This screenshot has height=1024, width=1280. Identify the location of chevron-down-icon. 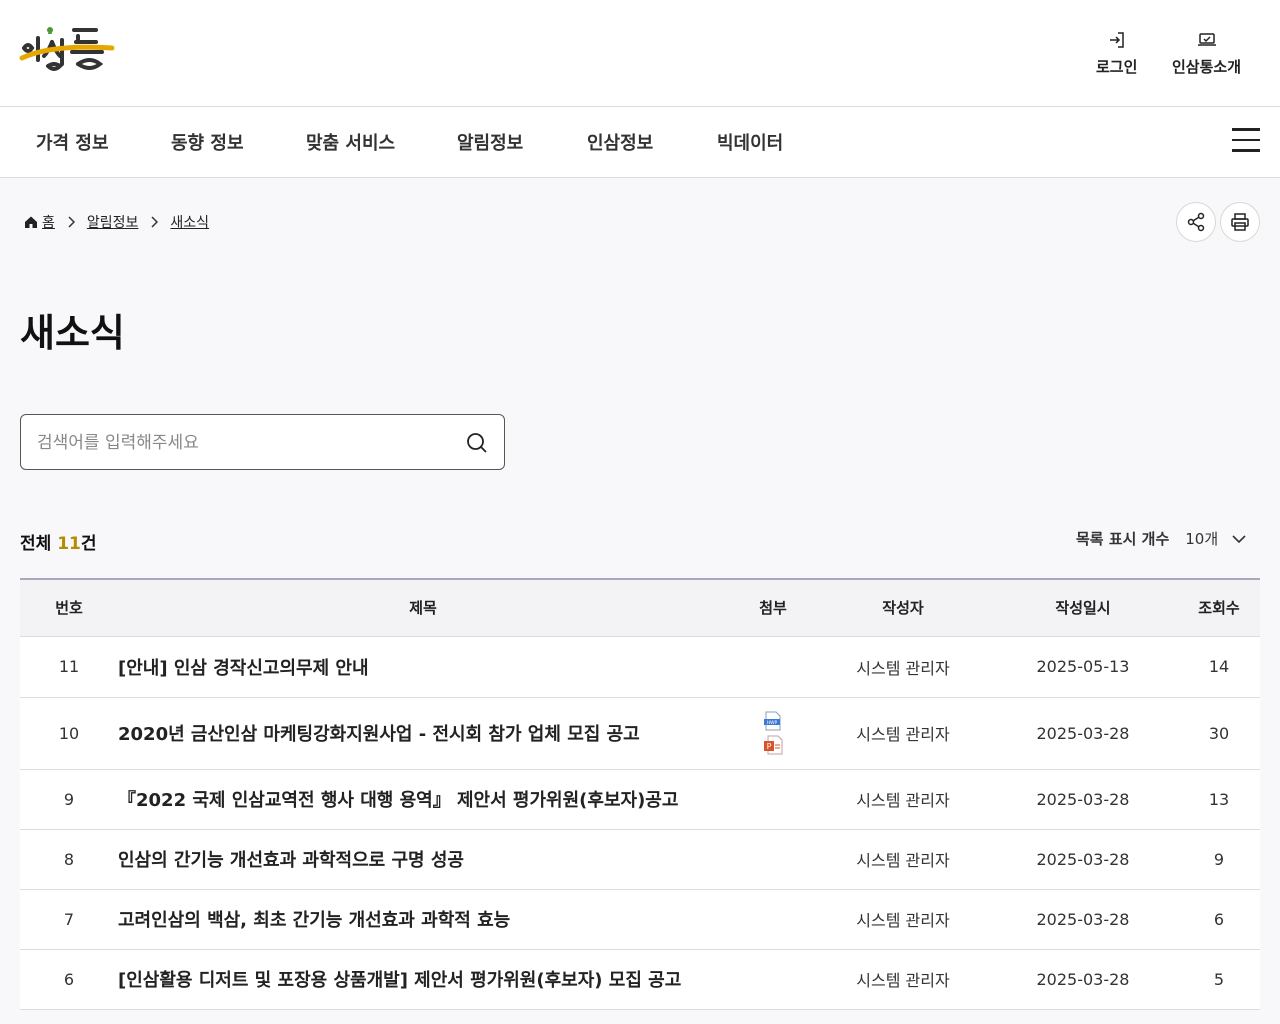
(1239, 539).